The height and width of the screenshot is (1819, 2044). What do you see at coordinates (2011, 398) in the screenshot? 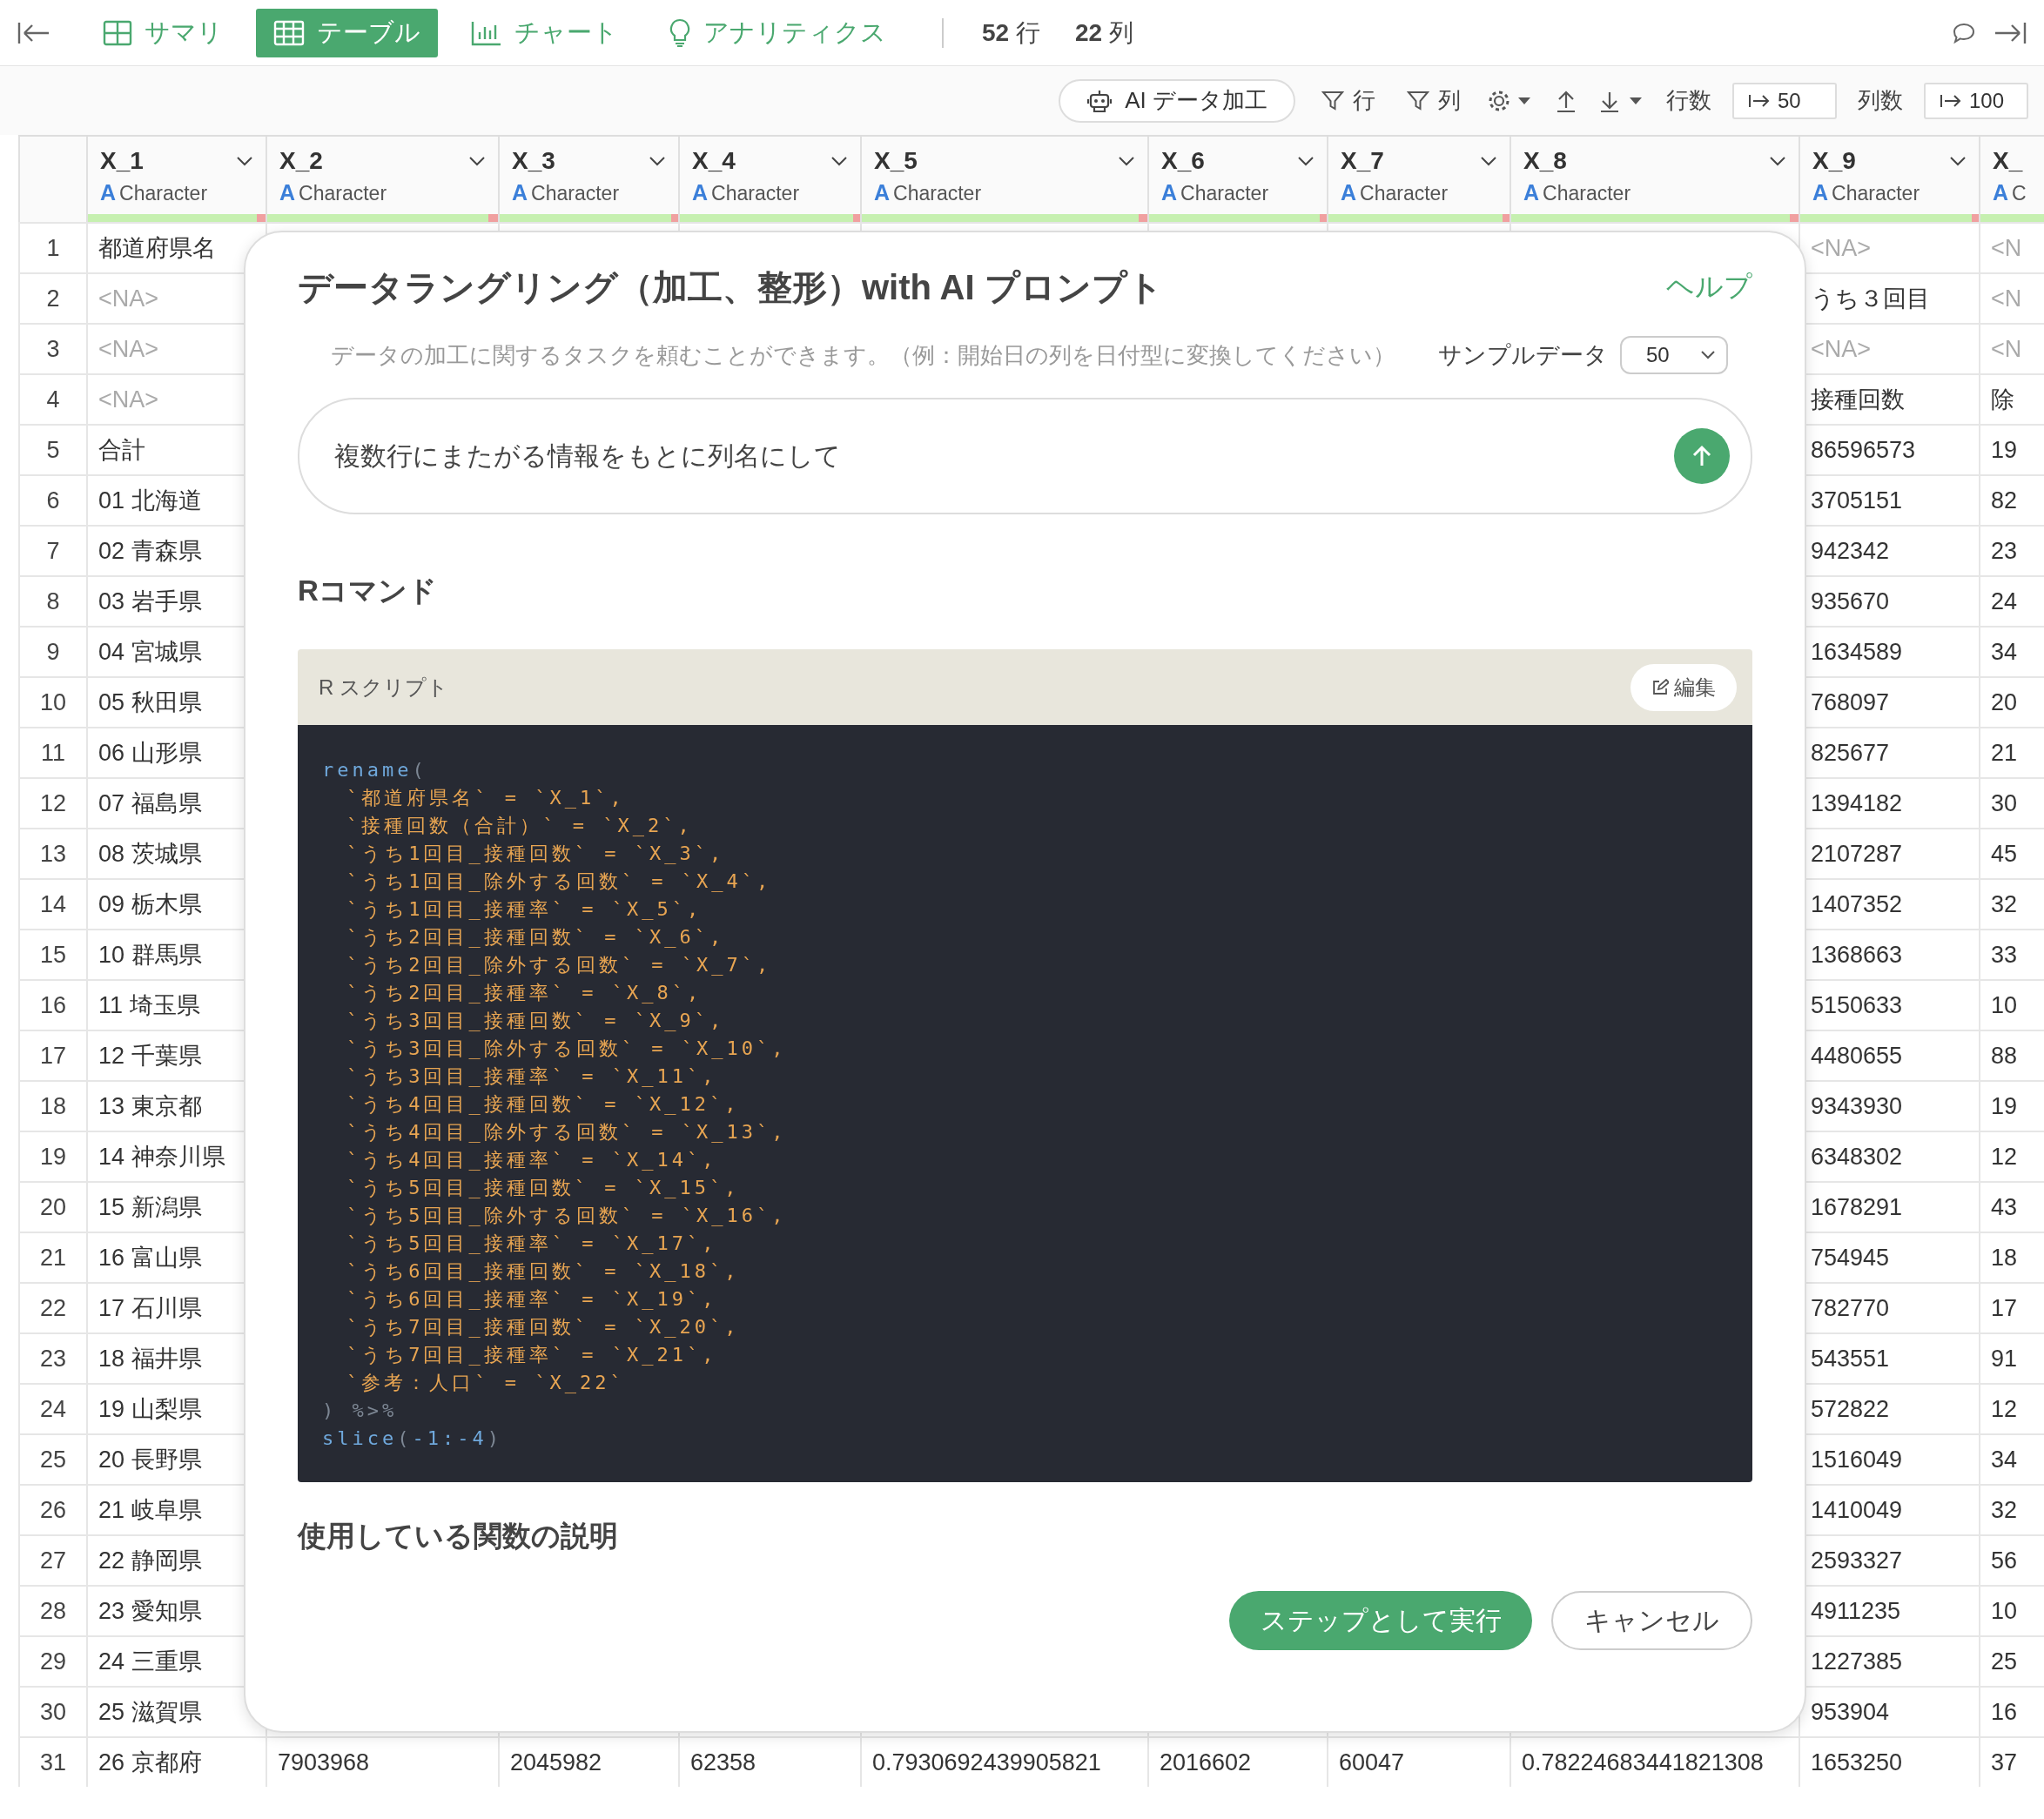
I see `table-cell: 除` at bounding box center [2011, 398].